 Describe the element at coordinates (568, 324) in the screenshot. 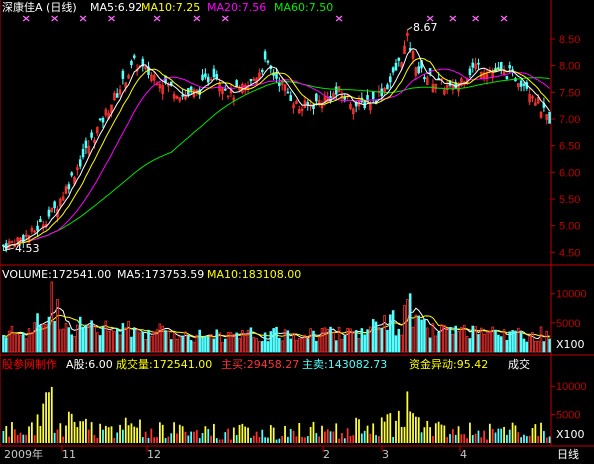

I see `volume-tick-label: 5000` at that location.